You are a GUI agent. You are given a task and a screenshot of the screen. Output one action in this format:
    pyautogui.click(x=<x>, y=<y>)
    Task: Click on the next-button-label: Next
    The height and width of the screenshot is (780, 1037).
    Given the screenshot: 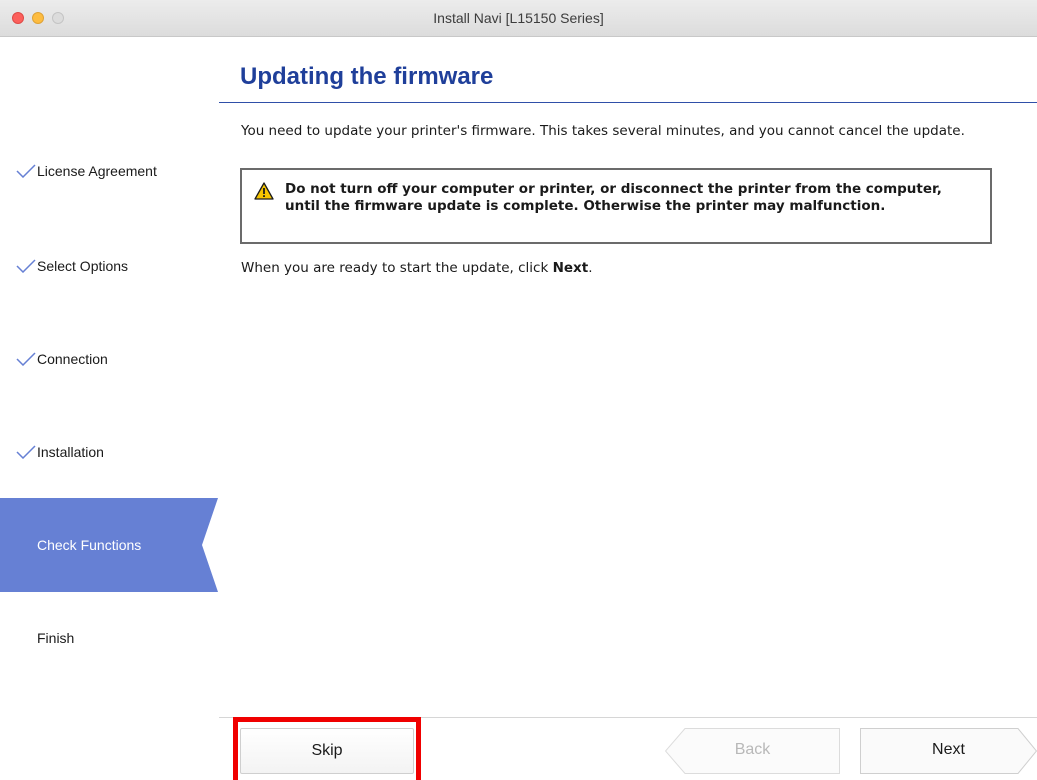 What is the action you would take?
    pyautogui.click(x=948, y=749)
    